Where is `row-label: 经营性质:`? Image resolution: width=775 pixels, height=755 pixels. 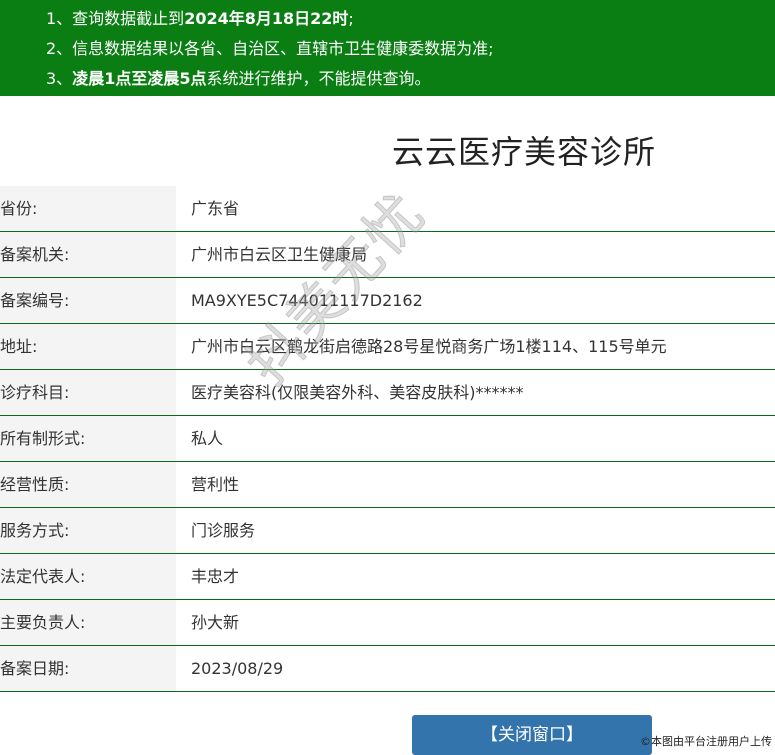 row-label: 经营性质: is located at coordinates (88, 484).